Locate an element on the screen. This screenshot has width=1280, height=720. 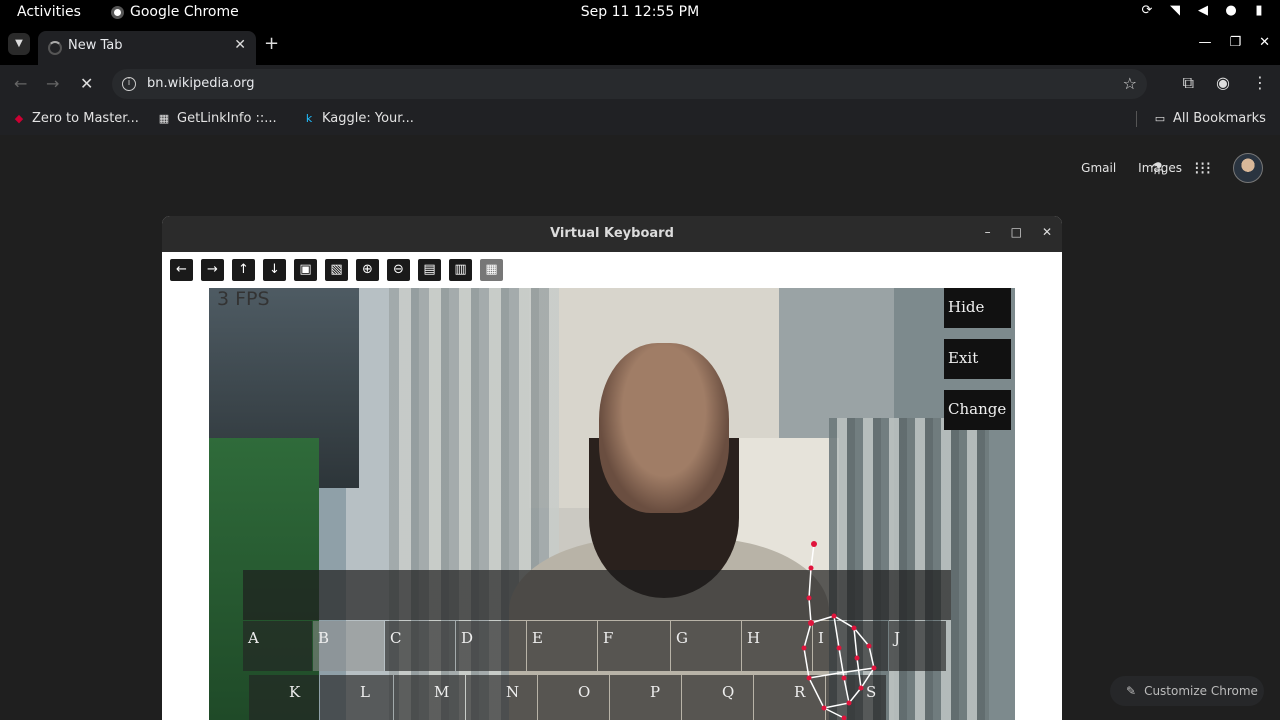
stop-loading-icon: ✕ is located at coordinates (86, 83).